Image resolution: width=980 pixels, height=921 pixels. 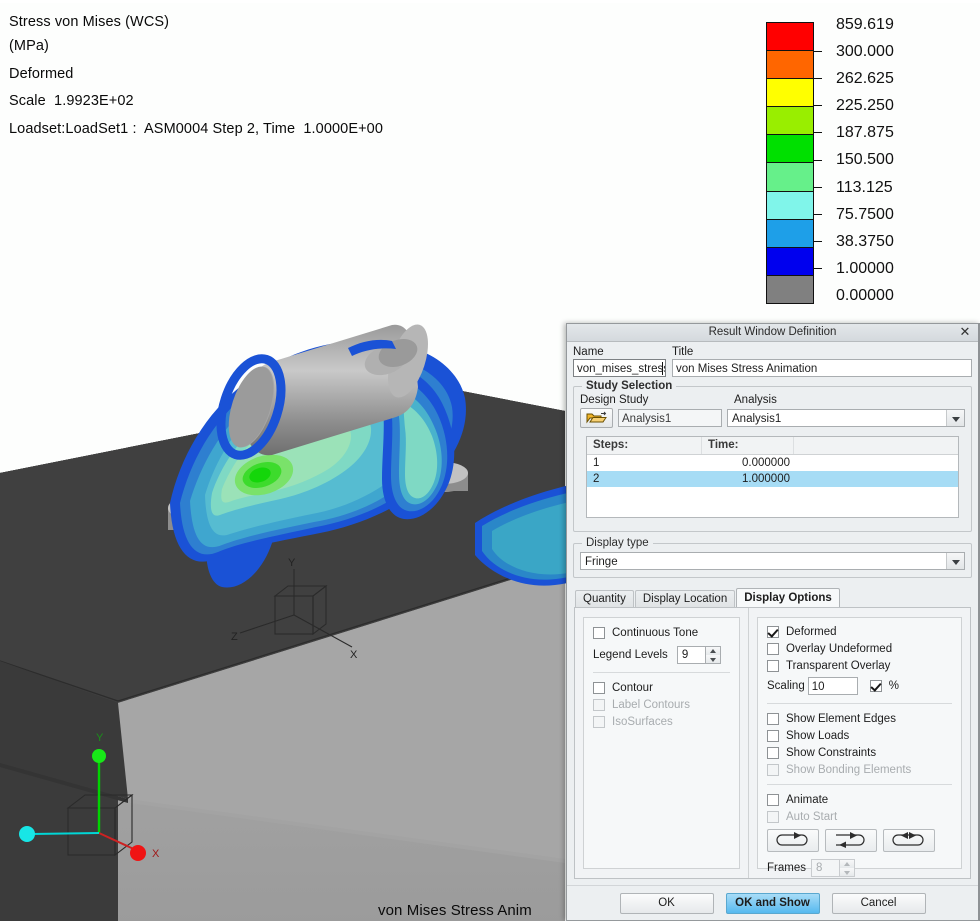 I want to click on show-element-edges-checkbox: Show Element Edges, so click(x=859, y=719).